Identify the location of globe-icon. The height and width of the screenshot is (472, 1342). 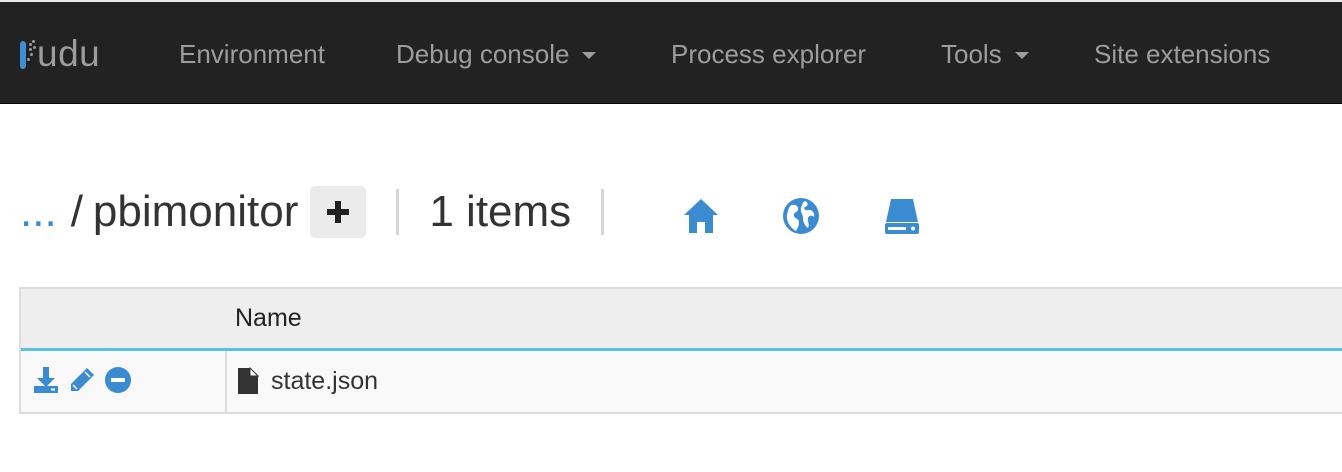
(801, 216).